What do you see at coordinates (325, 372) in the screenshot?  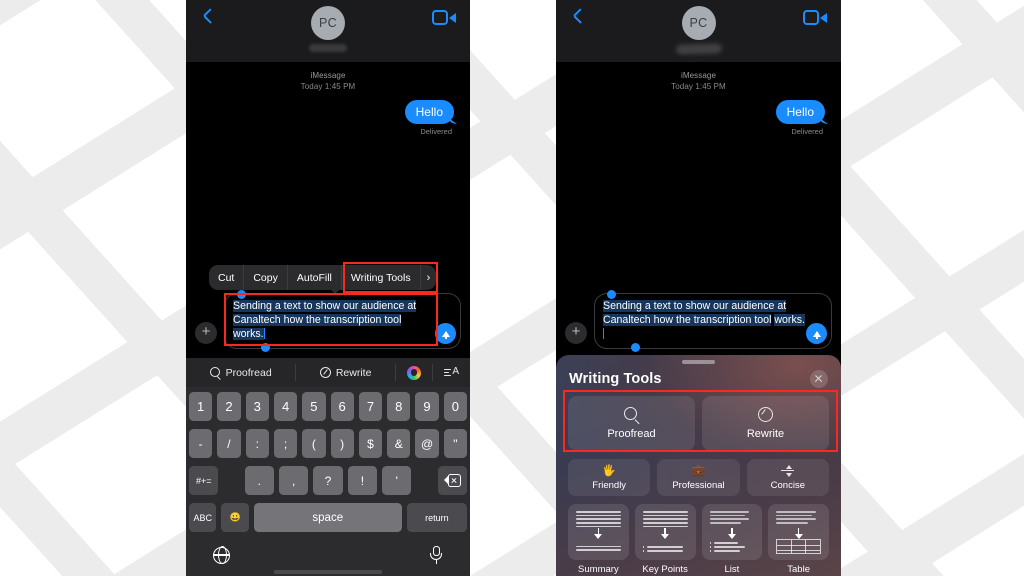 I see `pen-circle-icon` at bounding box center [325, 372].